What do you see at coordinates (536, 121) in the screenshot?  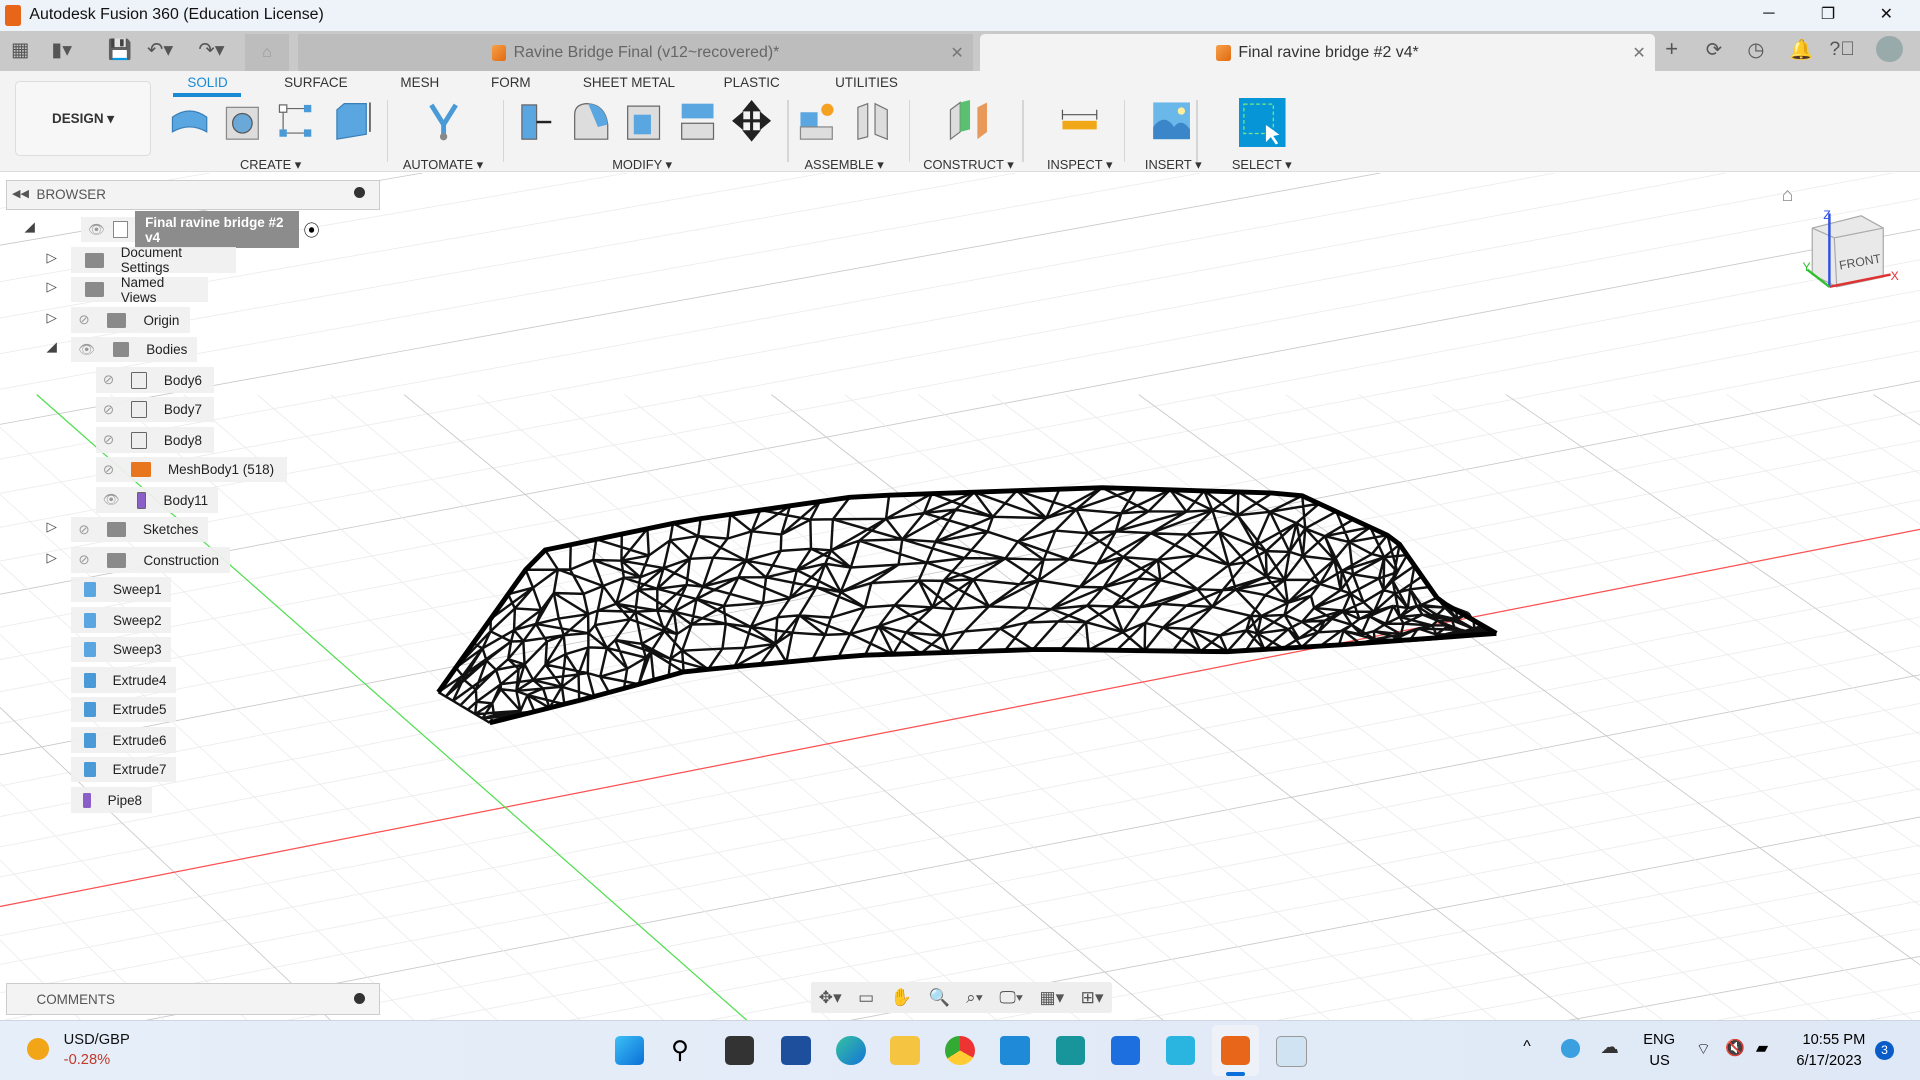 I see `press-pull-icon` at bounding box center [536, 121].